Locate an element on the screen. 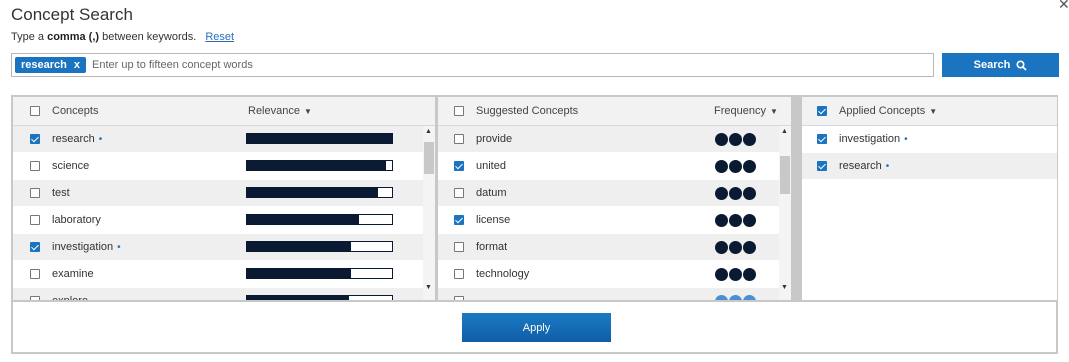  concepts-scrollbar: ▲ ▼ is located at coordinates (429, 213).